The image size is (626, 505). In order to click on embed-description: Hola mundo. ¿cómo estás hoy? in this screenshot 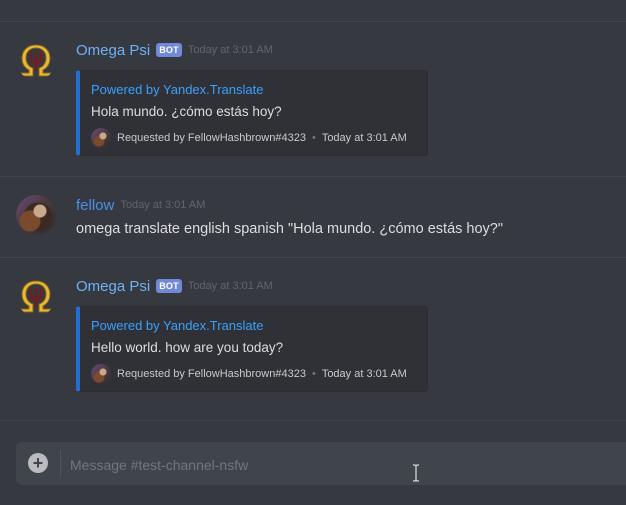, I will do `click(186, 111)`.